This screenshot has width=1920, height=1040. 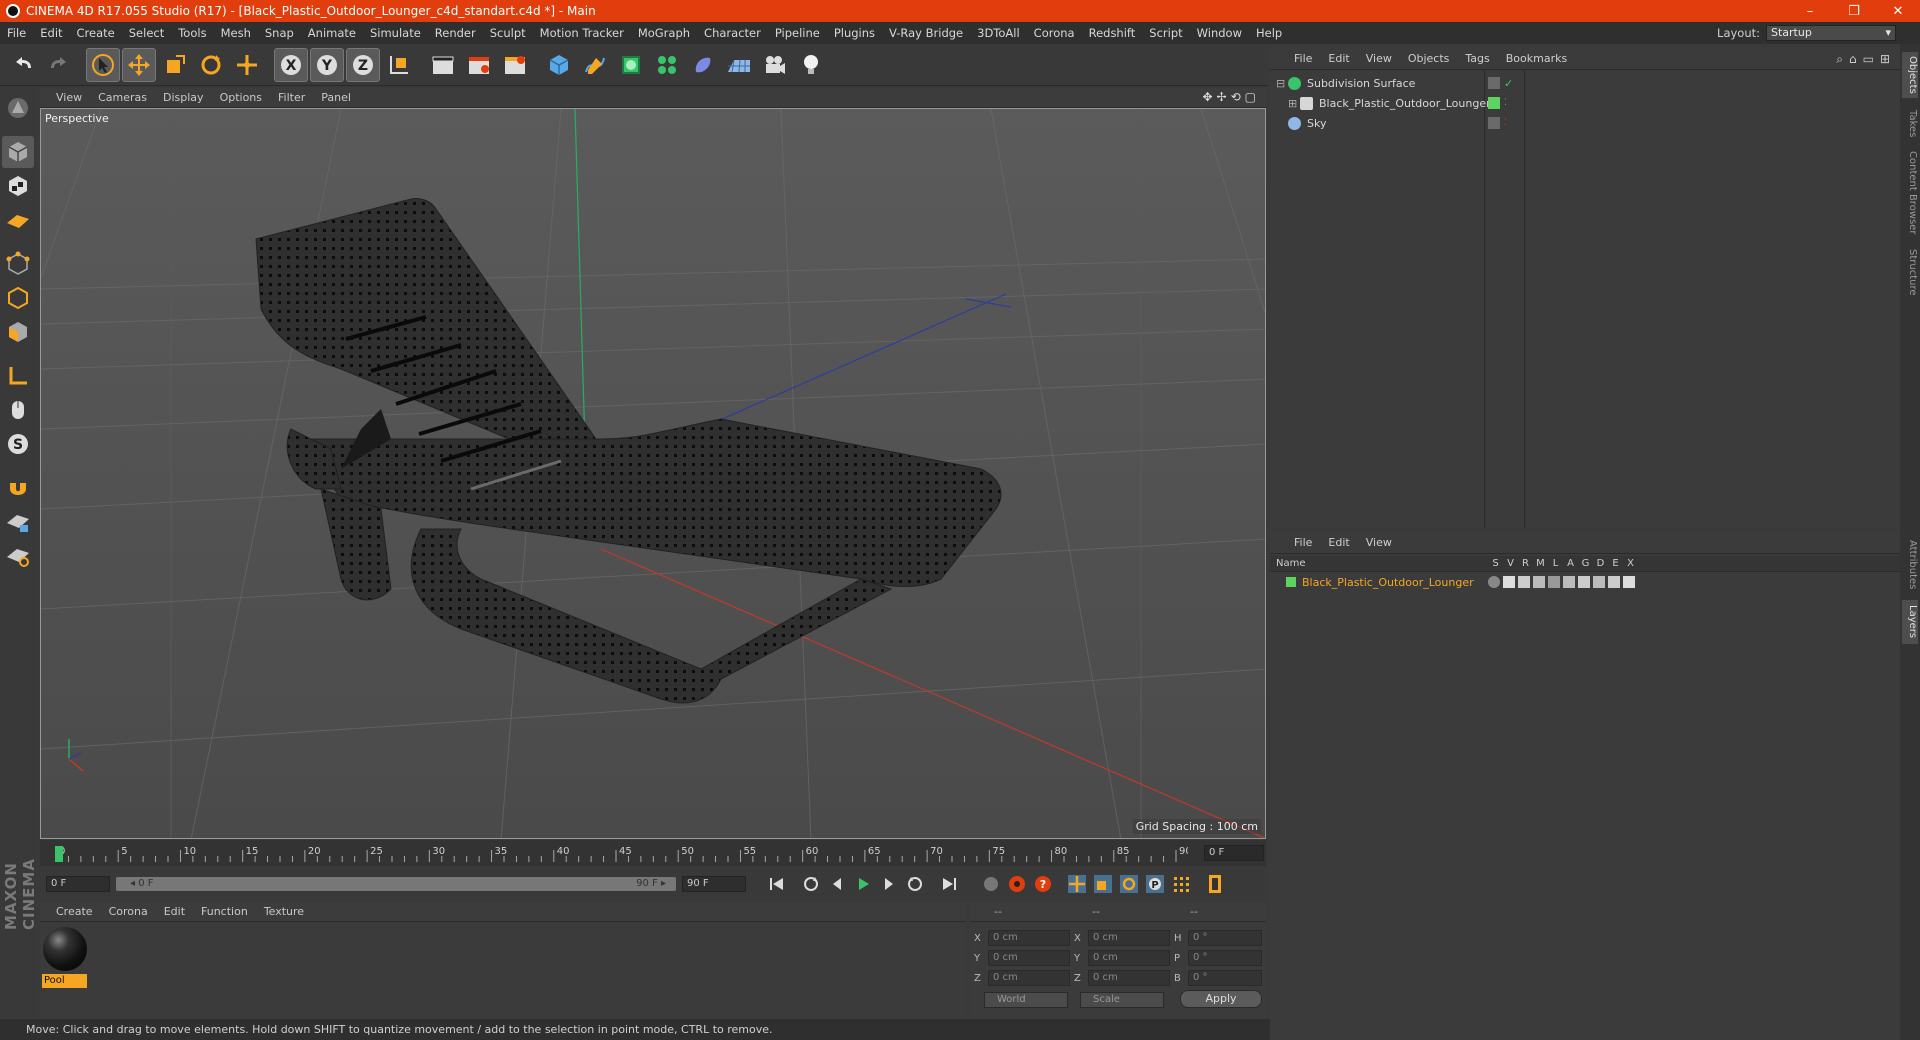 What do you see at coordinates (18, 264) in the screenshot?
I see `points-mode-button` at bounding box center [18, 264].